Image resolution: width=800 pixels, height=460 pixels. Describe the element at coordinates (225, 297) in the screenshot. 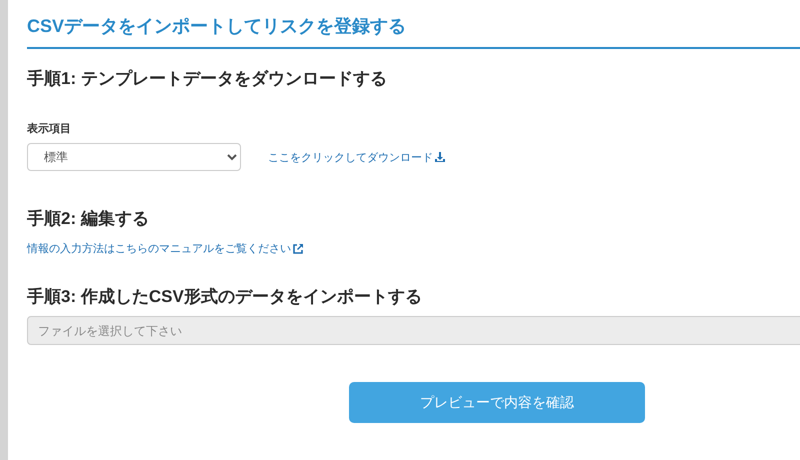

I see `step-heading: 手順3: 作成したCSV形式のデータをインポートする` at that location.